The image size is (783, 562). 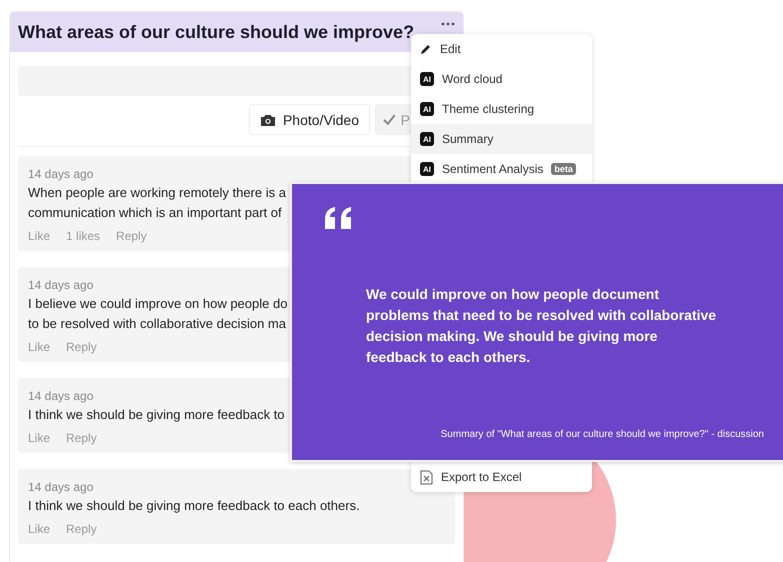 I want to click on post-button: P, so click(x=393, y=119).